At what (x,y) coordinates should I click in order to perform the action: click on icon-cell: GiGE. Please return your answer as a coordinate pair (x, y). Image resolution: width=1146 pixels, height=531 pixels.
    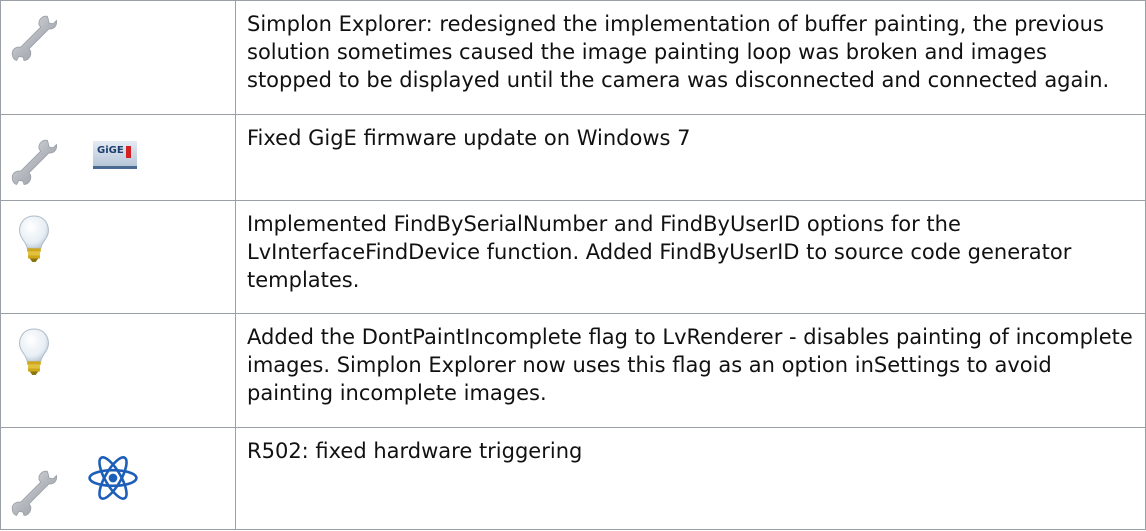
    Looking at the image, I should click on (118, 157).